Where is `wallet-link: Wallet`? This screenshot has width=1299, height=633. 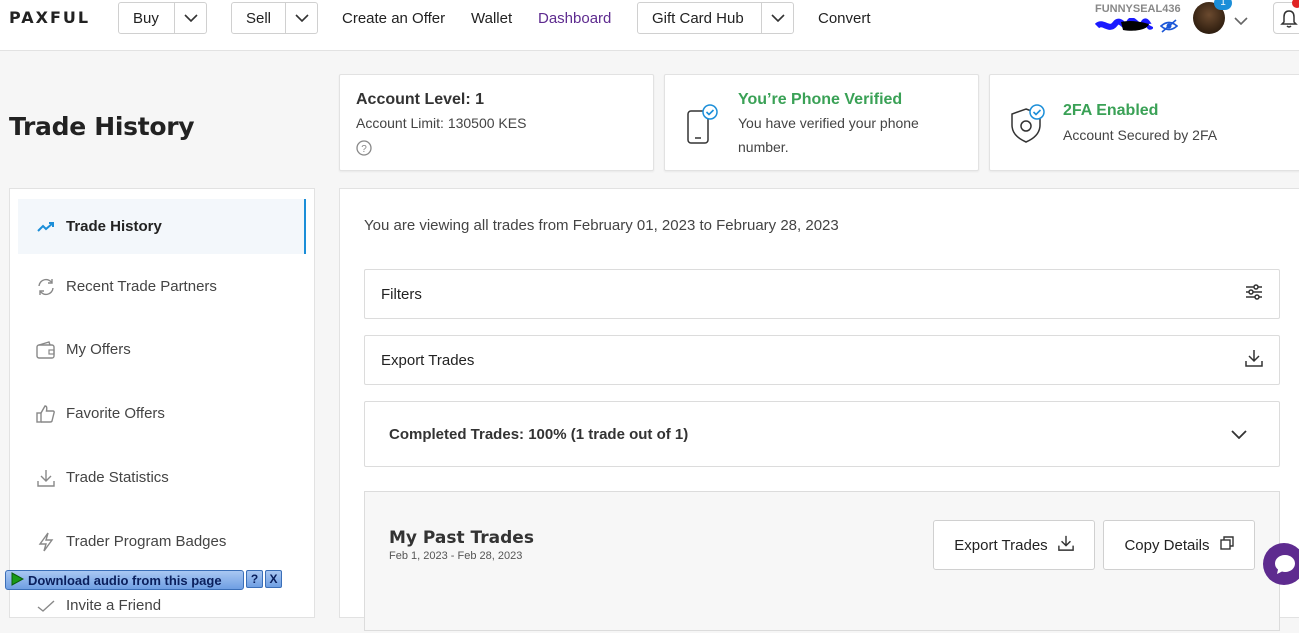
wallet-link: Wallet is located at coordinates (491, 18).